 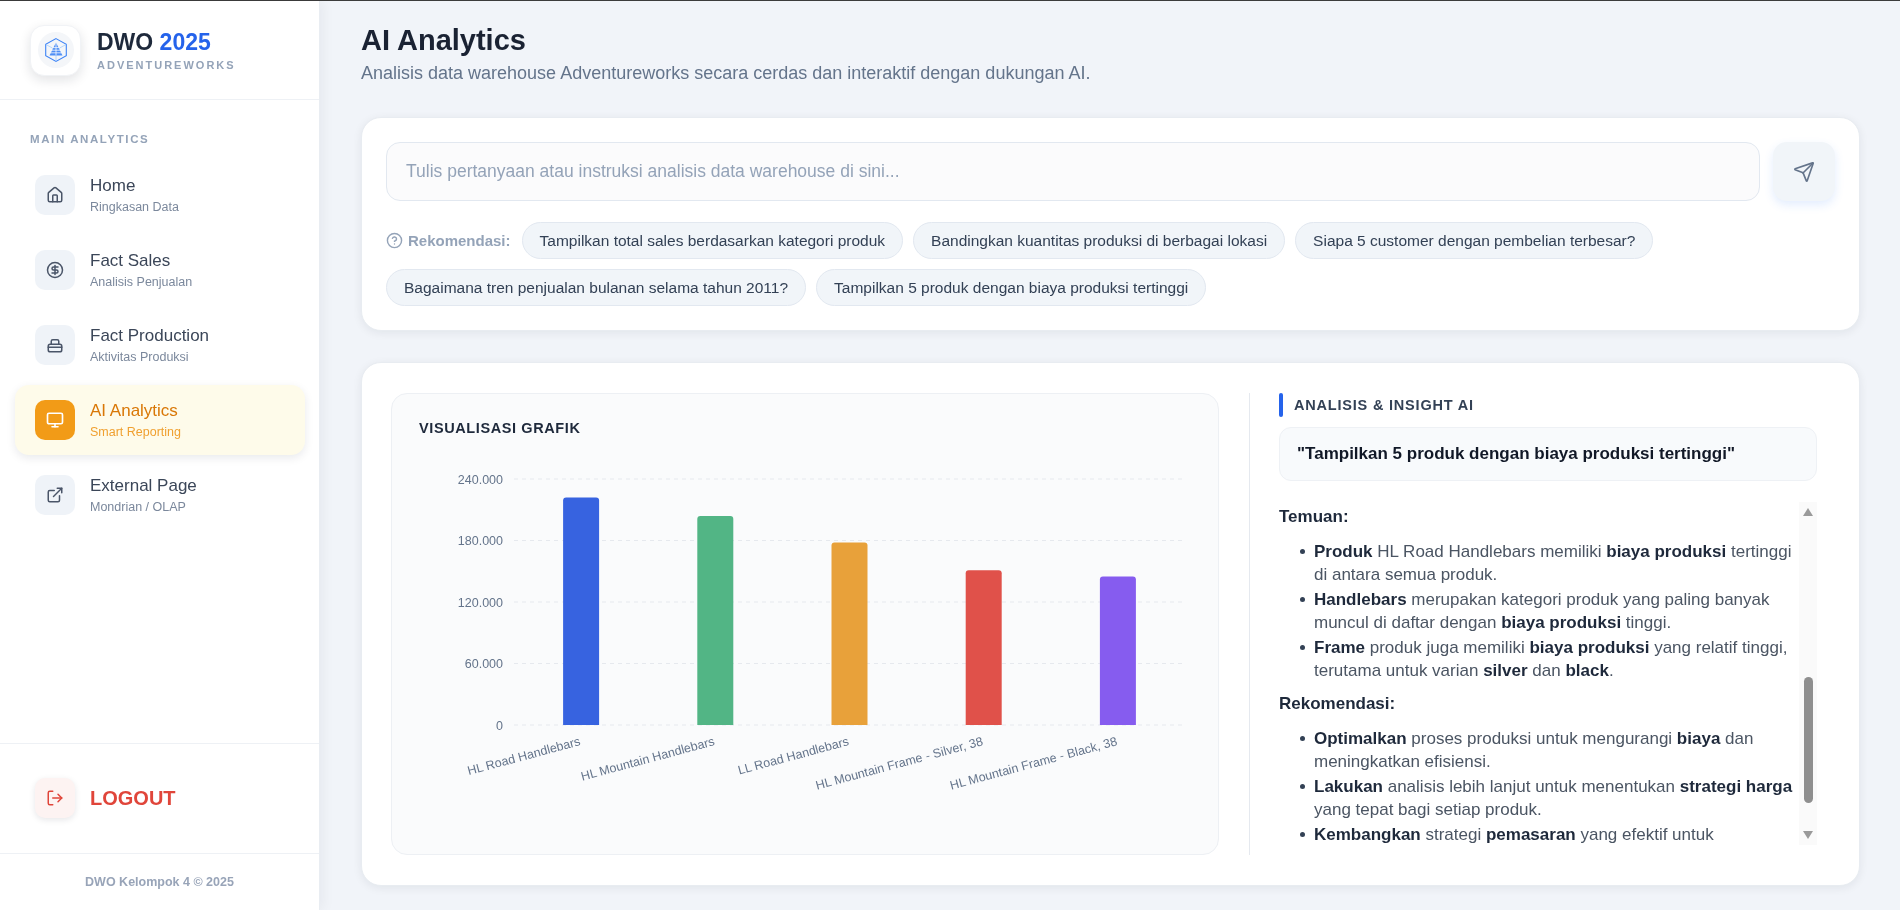 What do you see at coordinates (160, 195) in the screenshot?
I see `nav-item: Home Ringkasan Data` at bounding box center [160, 195].